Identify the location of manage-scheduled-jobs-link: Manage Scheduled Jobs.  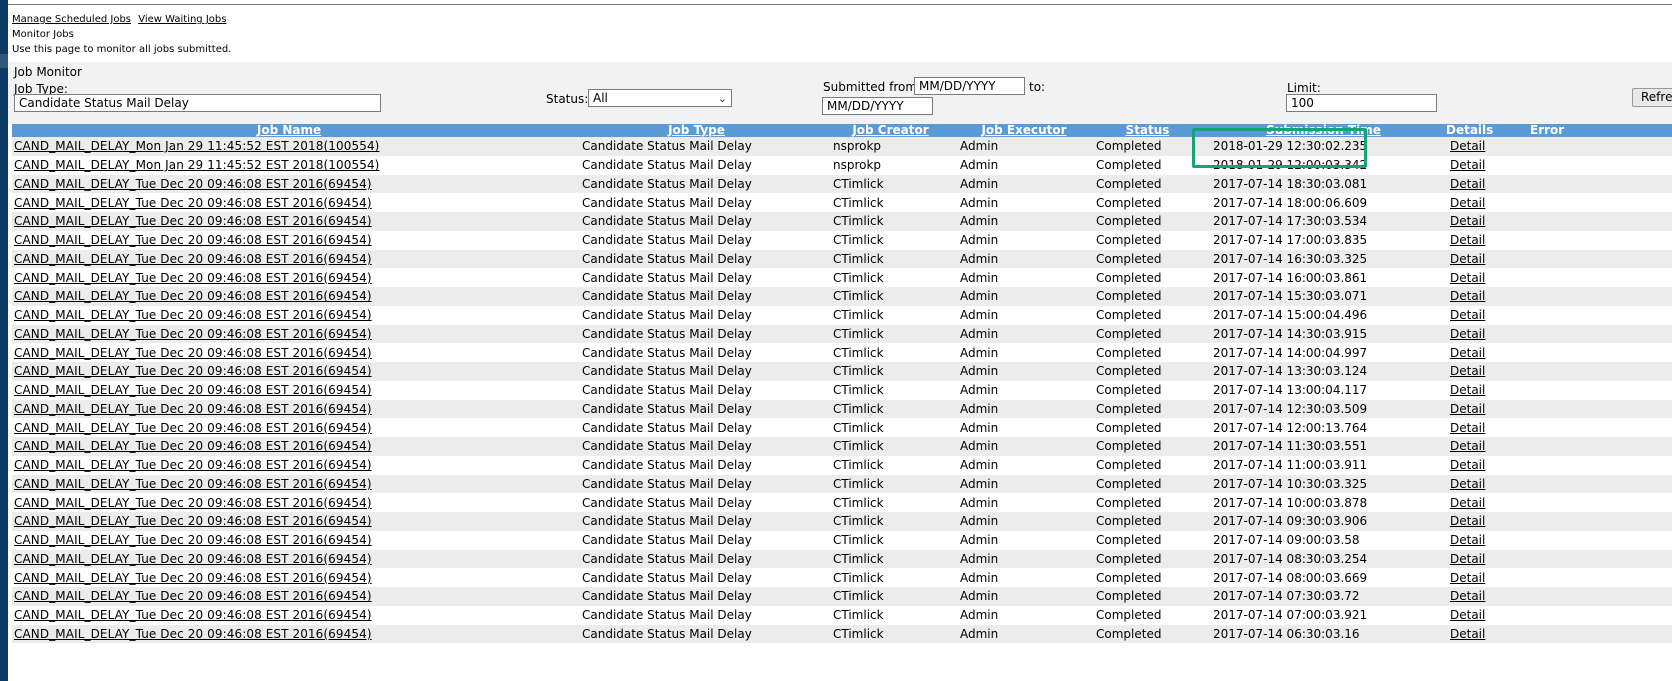
(71, 19).